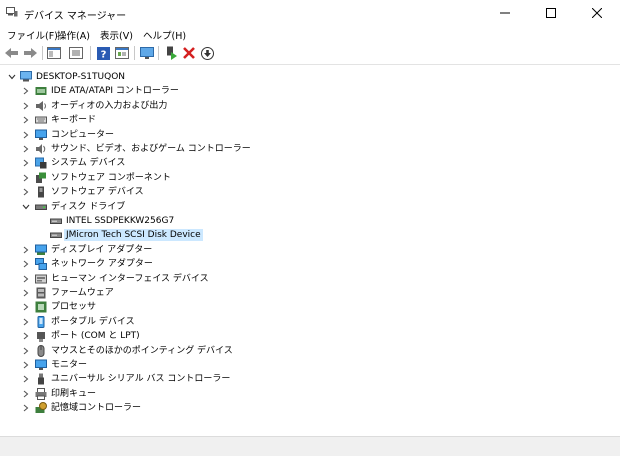 This screenshot has height=456, width=620. I want to click on tree-category-node: ヒューマン インターフェイス デバイス, so click(310, 279).